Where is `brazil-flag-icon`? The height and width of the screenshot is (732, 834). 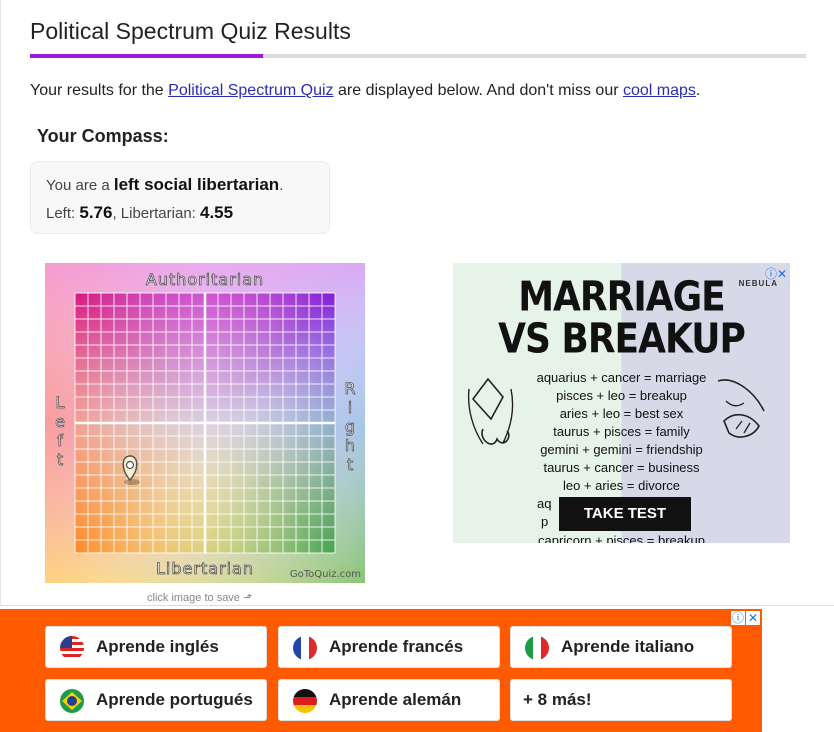
brazil-flag-icon is located at coordinates (72, 701).